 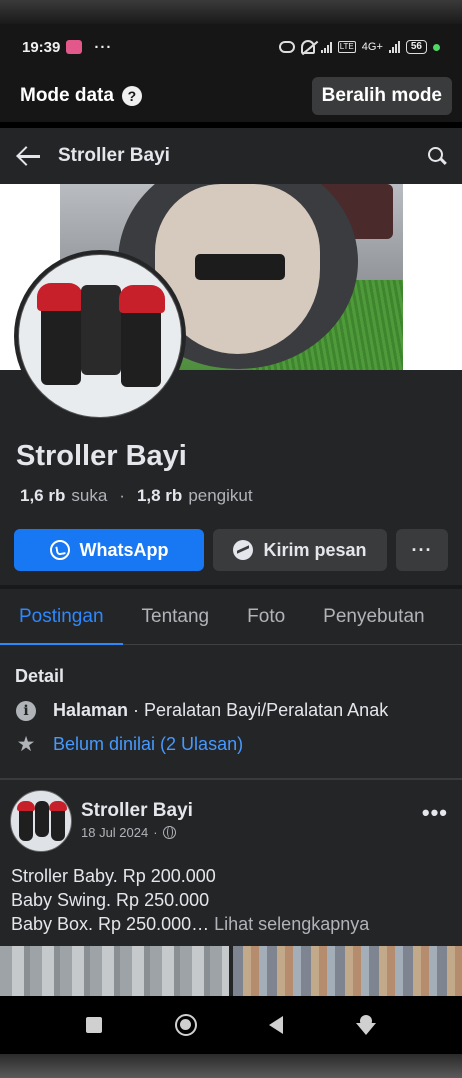 I want to click on top-fade, so click(x=231, y=12).